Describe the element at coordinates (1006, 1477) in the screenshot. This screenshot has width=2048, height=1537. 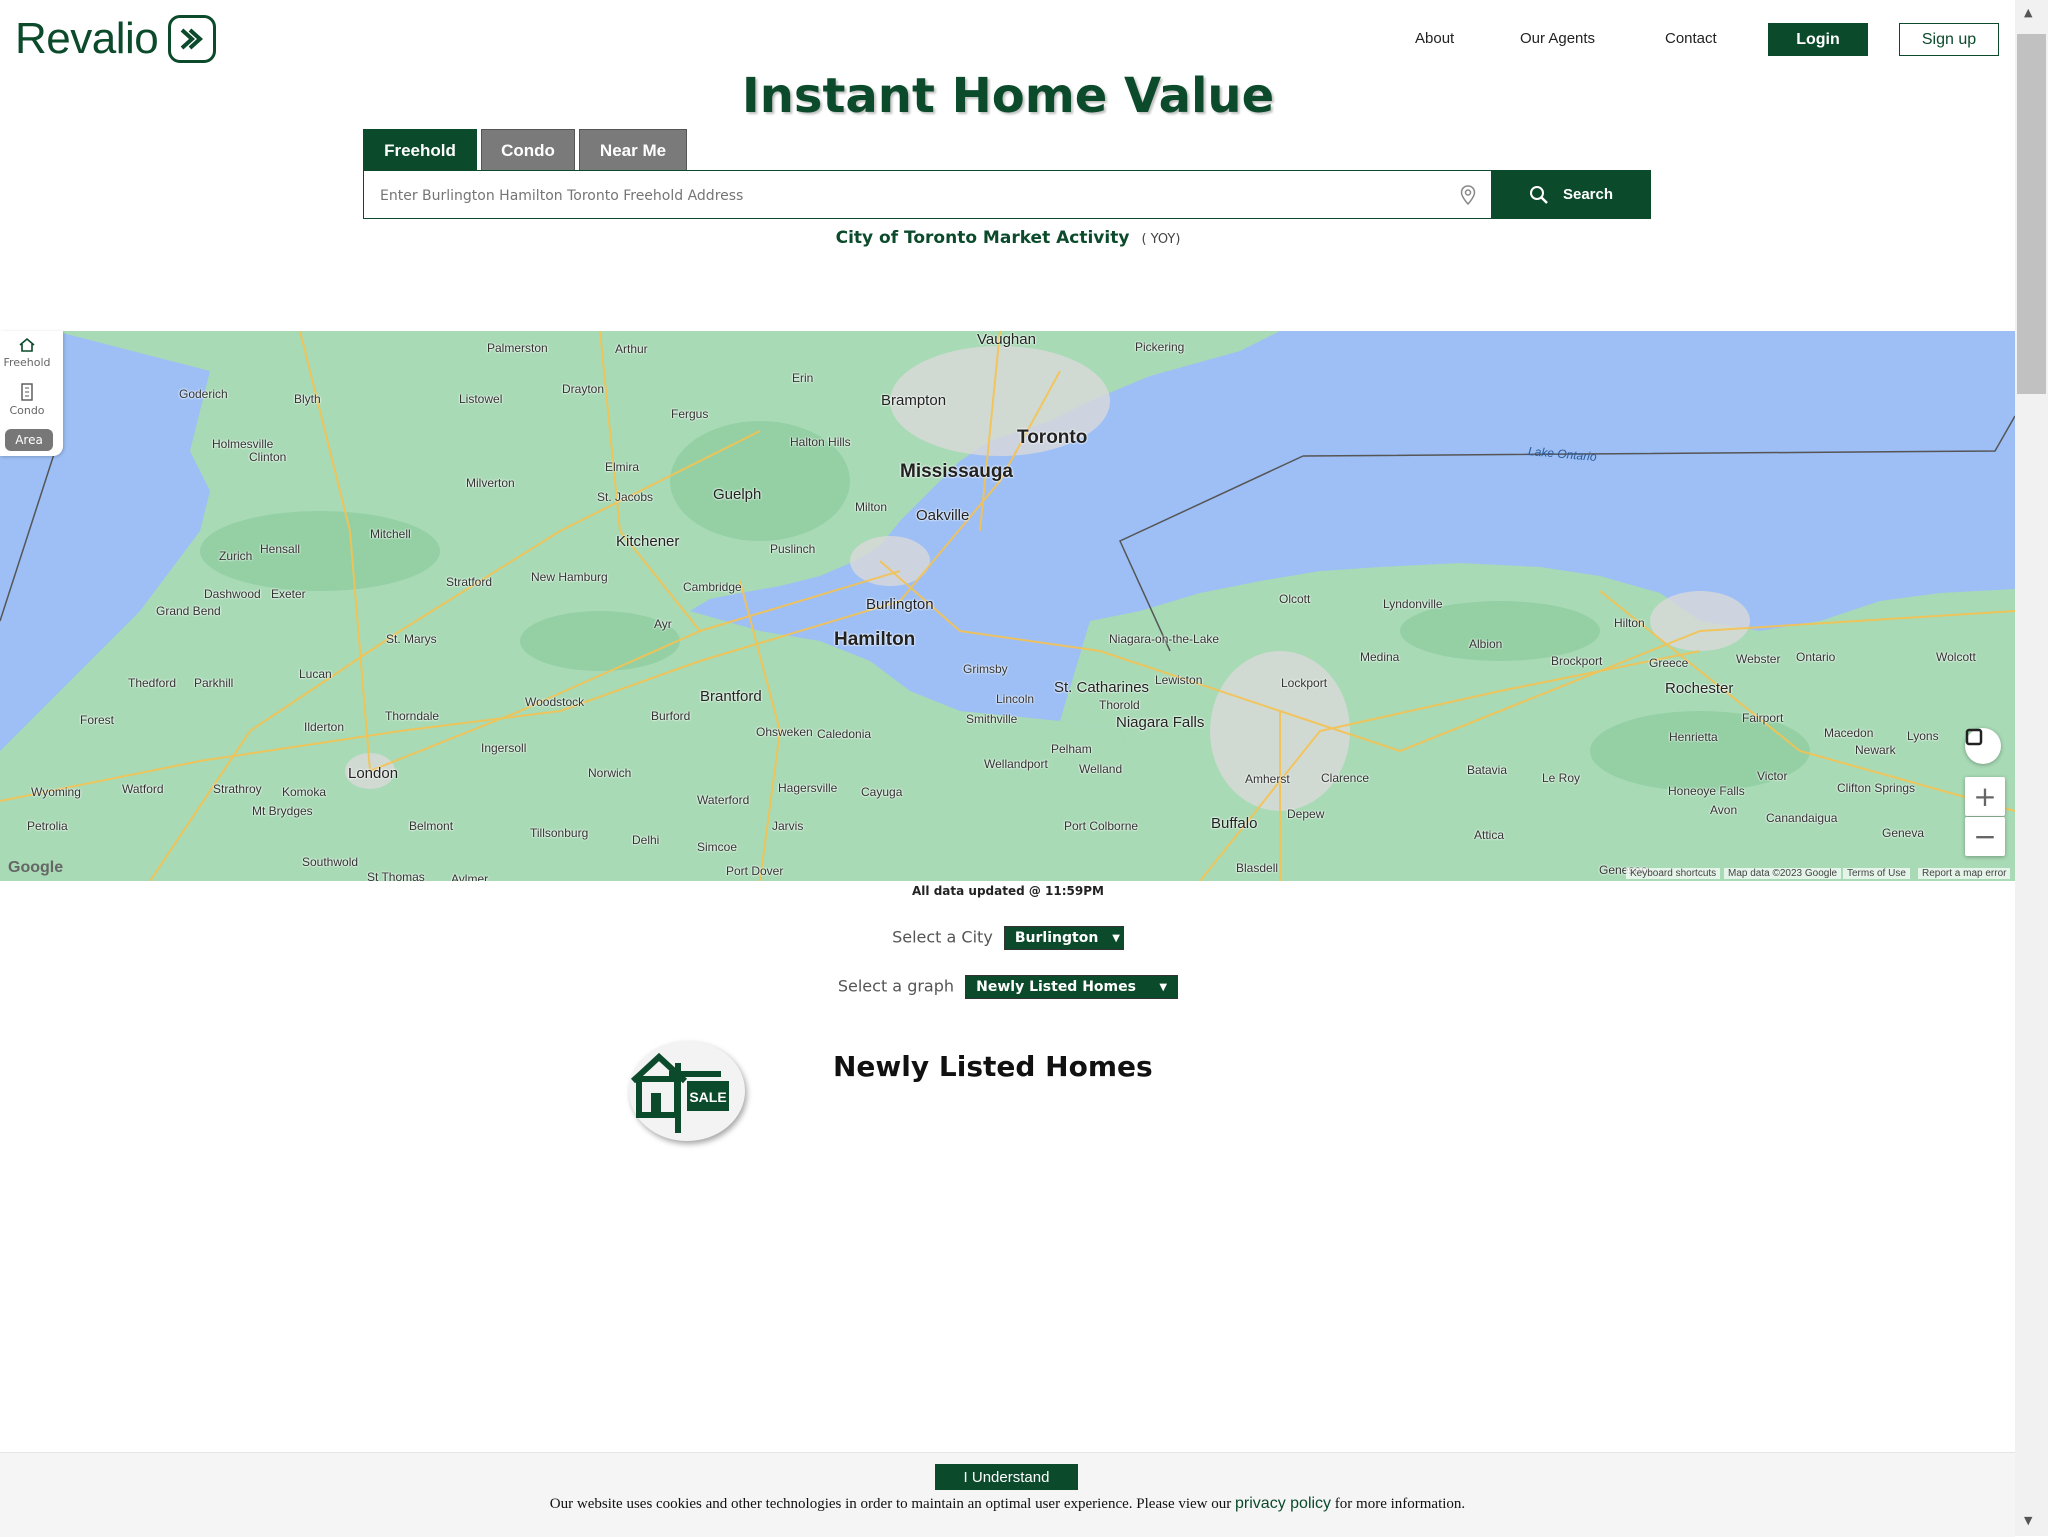
I see `cookie-accept-button: I Understand` at that location.